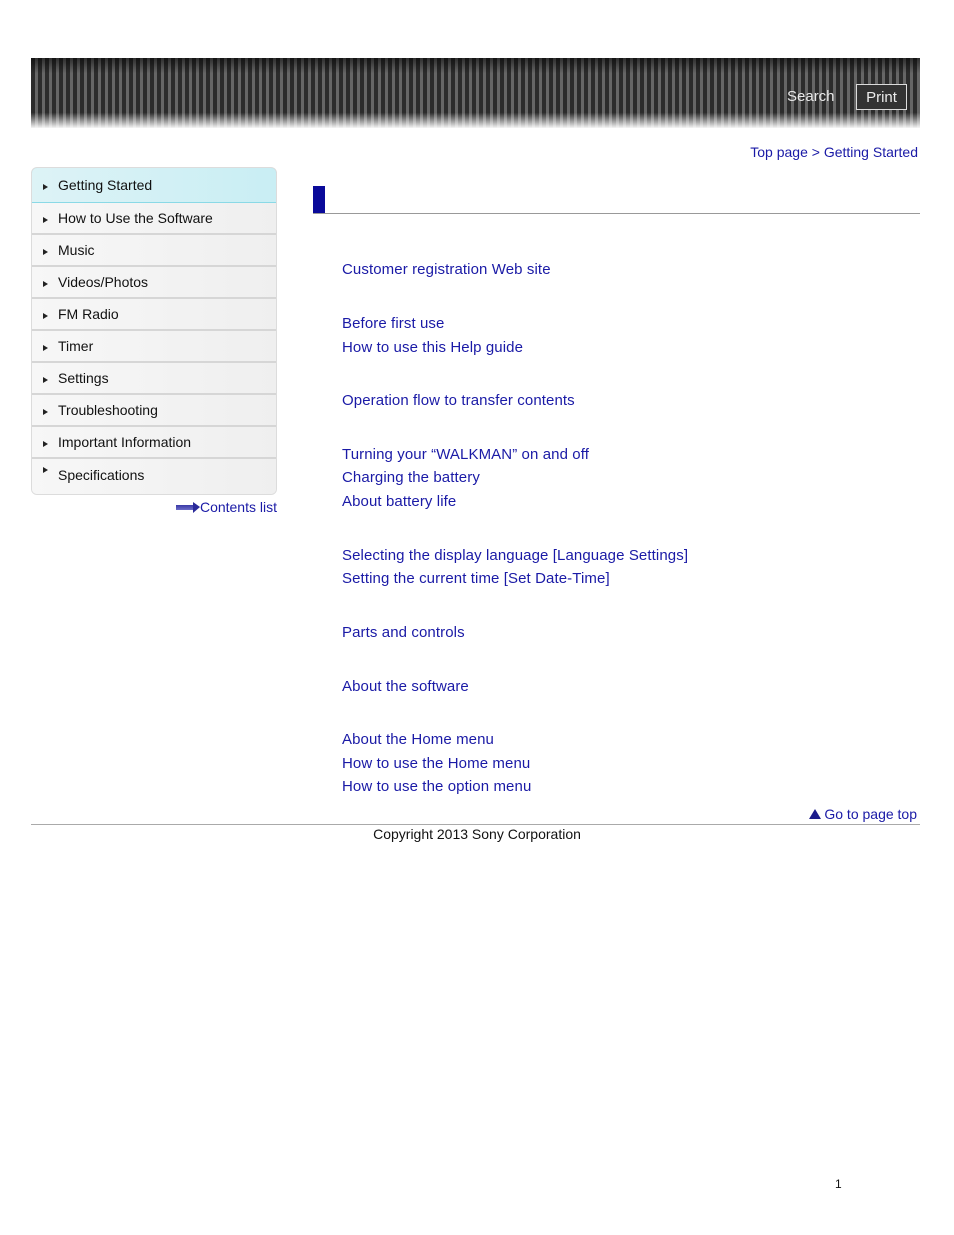 Image resolution: width=954 pixels, height=1235 pixels. What do you see at coordinates (76, 250) in the screenshot?
I see `sidebar-item-label: Music` at bounding box center [76, 250].